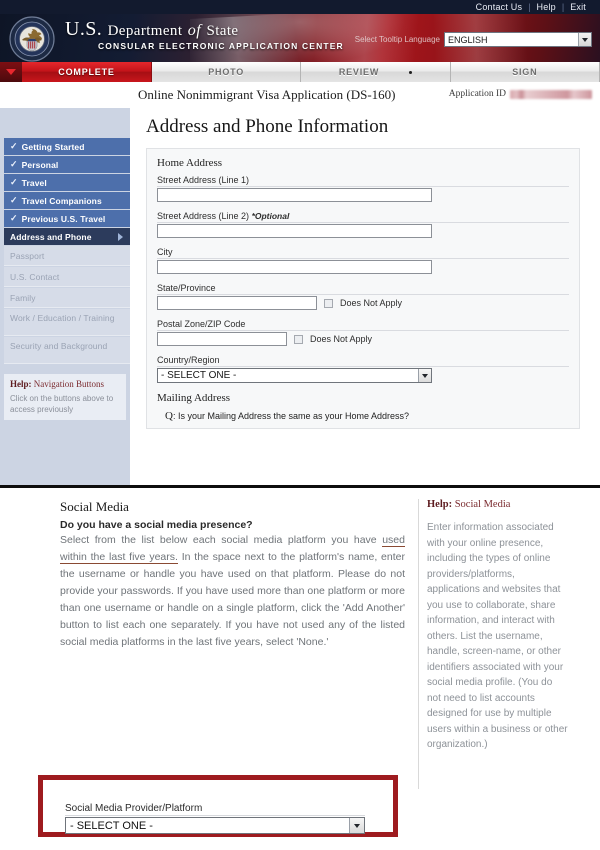  What do you see at coordinates (204, 216) in the screenshot?
I see `street-address-line2-label-text: Street Address (Line 2)` at bounding box center [204, 216].